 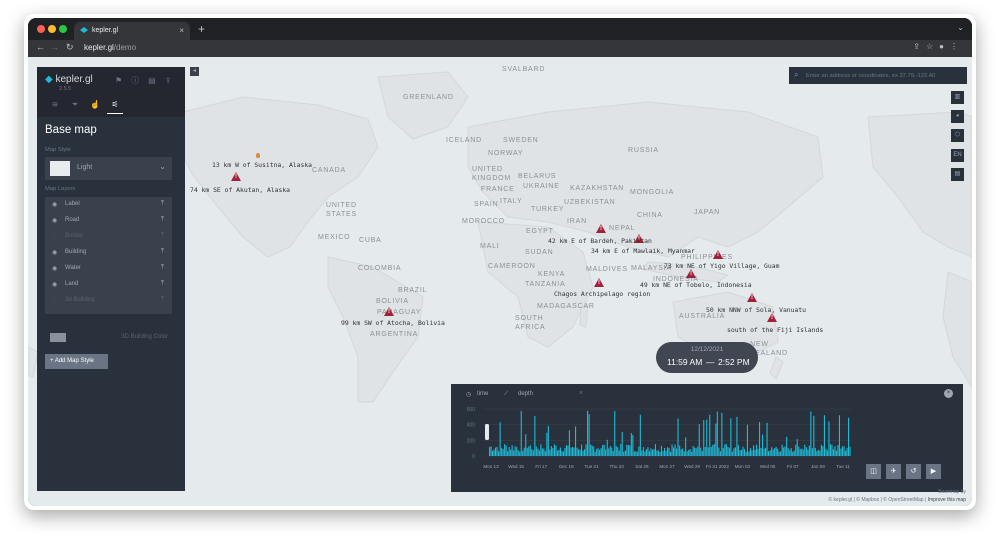 I want to click on add-map-style-button: + Add Map Style, so click(x=76, y=361).